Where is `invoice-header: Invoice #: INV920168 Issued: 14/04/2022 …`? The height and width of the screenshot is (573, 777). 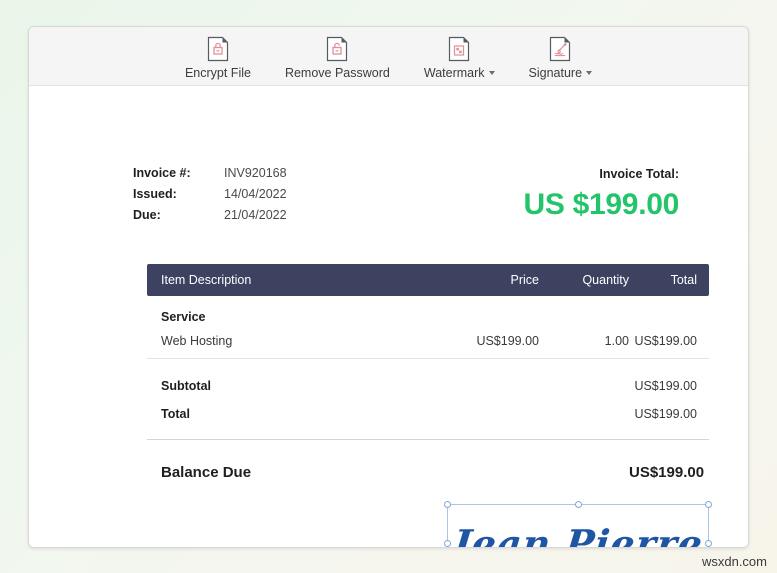 invoice-header: Invoice #: INV920168 Issued: 14/04/2022 … is located at coordinates (406, 195).